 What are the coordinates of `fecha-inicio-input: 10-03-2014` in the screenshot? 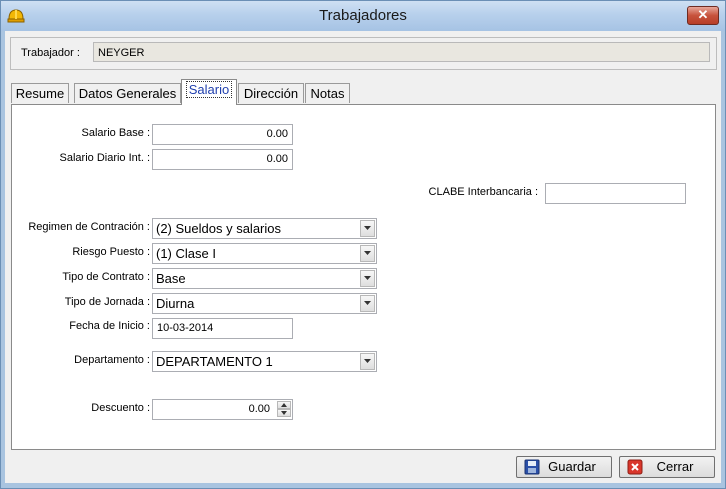 It's located at (222, 328).